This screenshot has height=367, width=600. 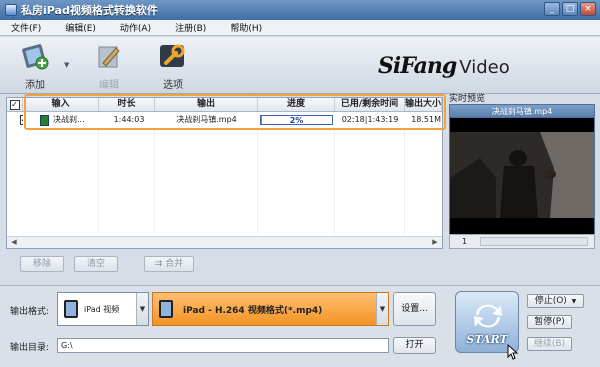 What do you see at coordinates (35, 85) in the screenshot?
I see `add-tool-label: 添加` at bounding box center [35, 85].